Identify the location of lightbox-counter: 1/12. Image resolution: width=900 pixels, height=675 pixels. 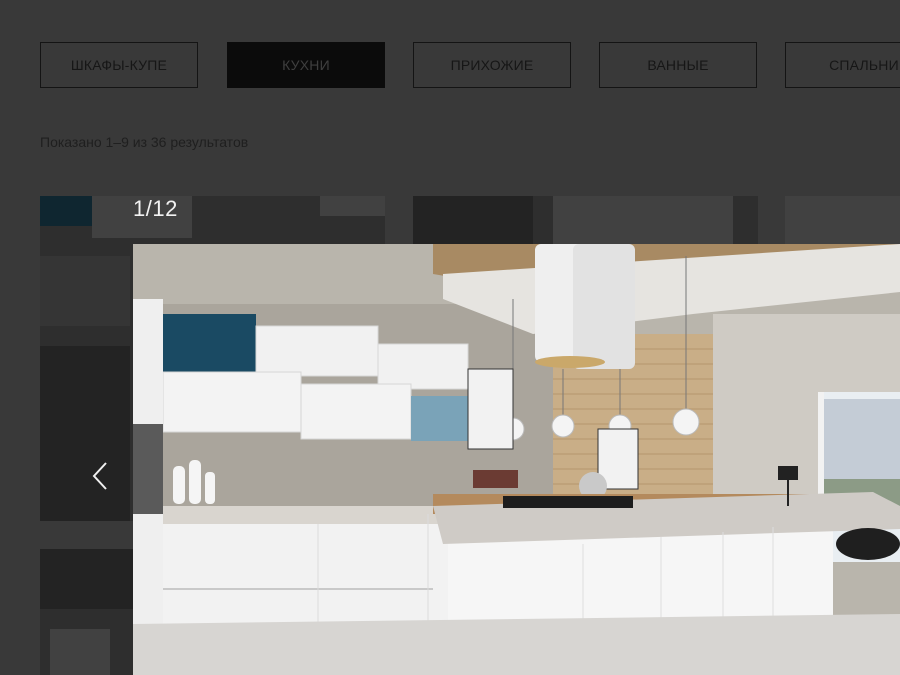
(155, 208).